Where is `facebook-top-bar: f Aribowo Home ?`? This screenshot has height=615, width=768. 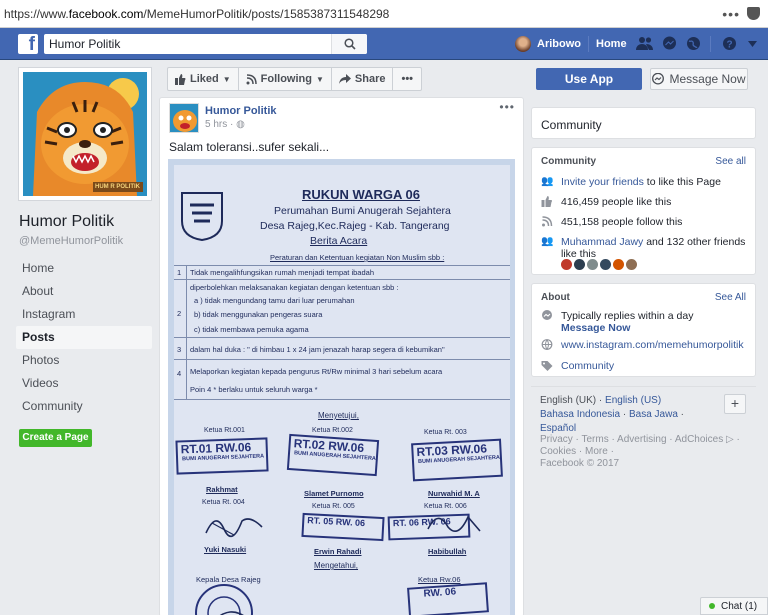 facebook-top-bar: f Aribowo Home ? is located at coordinates (384, 44).